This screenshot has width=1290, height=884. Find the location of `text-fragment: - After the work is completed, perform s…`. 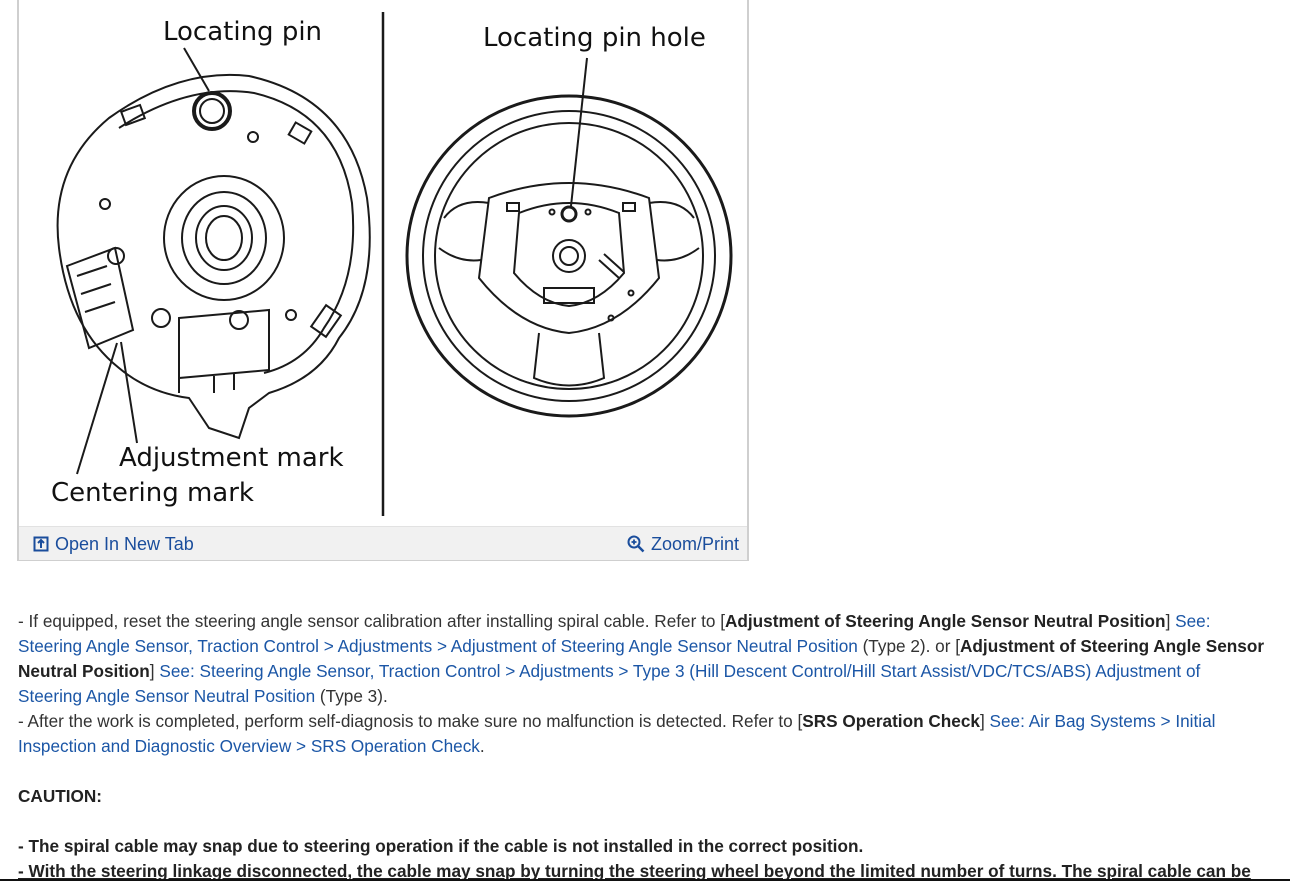

text-fragment: - After the work is completed, perform s… is located at coordinates (410, 721).